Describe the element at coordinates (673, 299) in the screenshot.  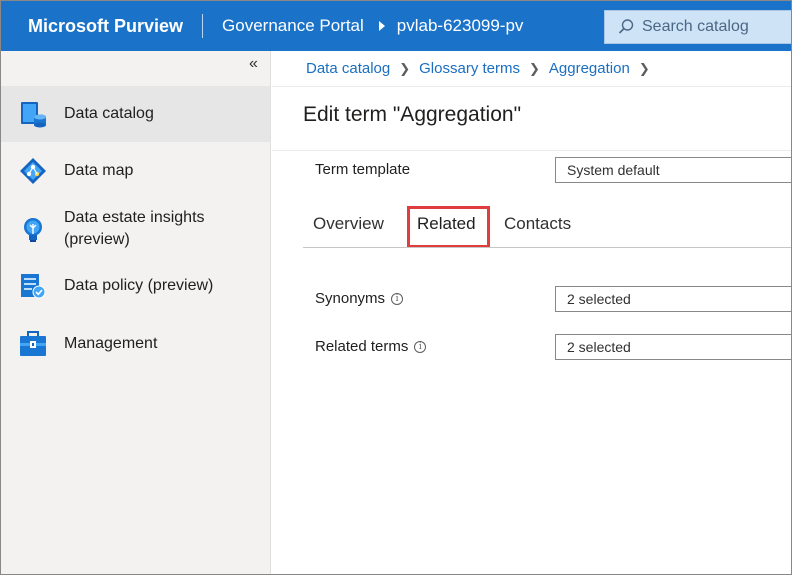
I see `synonyms-dropdown: 2 selected` at that location.